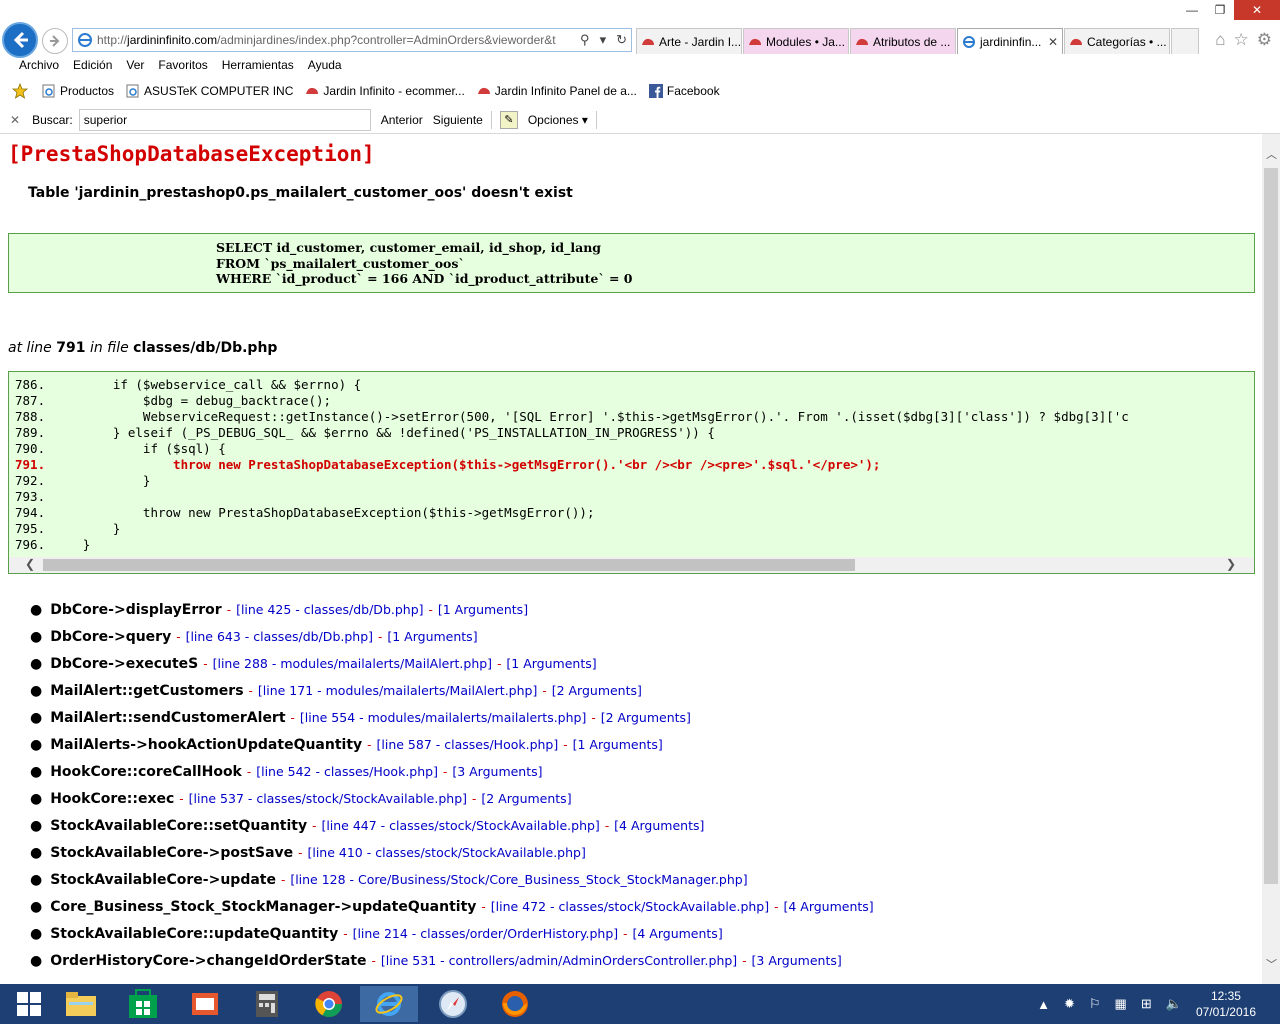 This screenshot has width=1280, height=1024. What do you see at coordinates (1220, 10) in the screenshot?
I see `restore-button: ❐` at bounding box center [1220, 10].